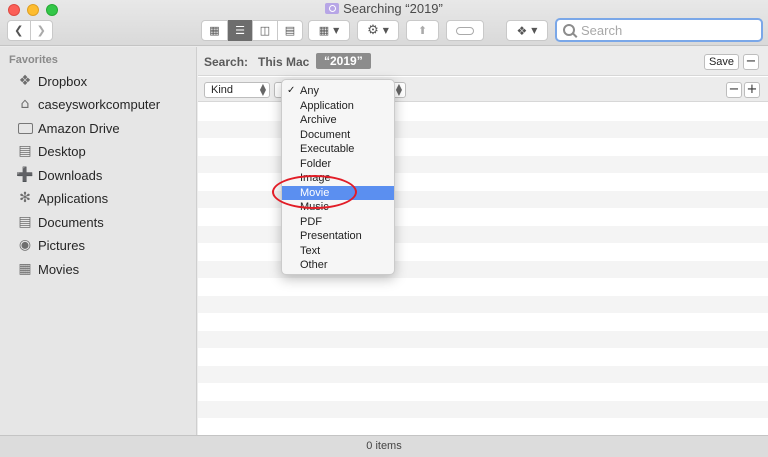 This screenshot has height=457, width=768. Describe the element at coordinates (25, 198) in the screenshot. I see `applications-icon: ✻` at that location.